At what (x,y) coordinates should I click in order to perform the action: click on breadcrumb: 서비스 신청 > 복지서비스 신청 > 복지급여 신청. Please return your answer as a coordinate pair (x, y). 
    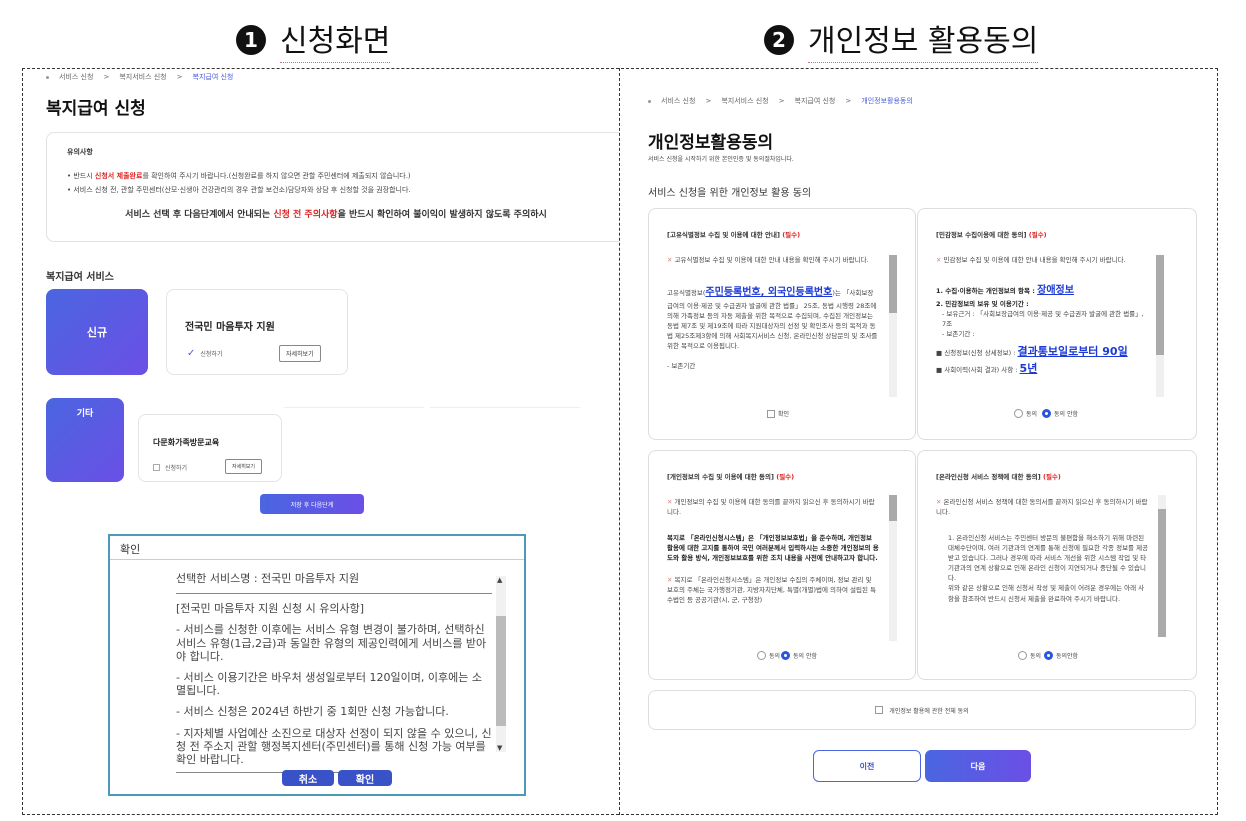
    Looking at the image, I should click on (139, 77).